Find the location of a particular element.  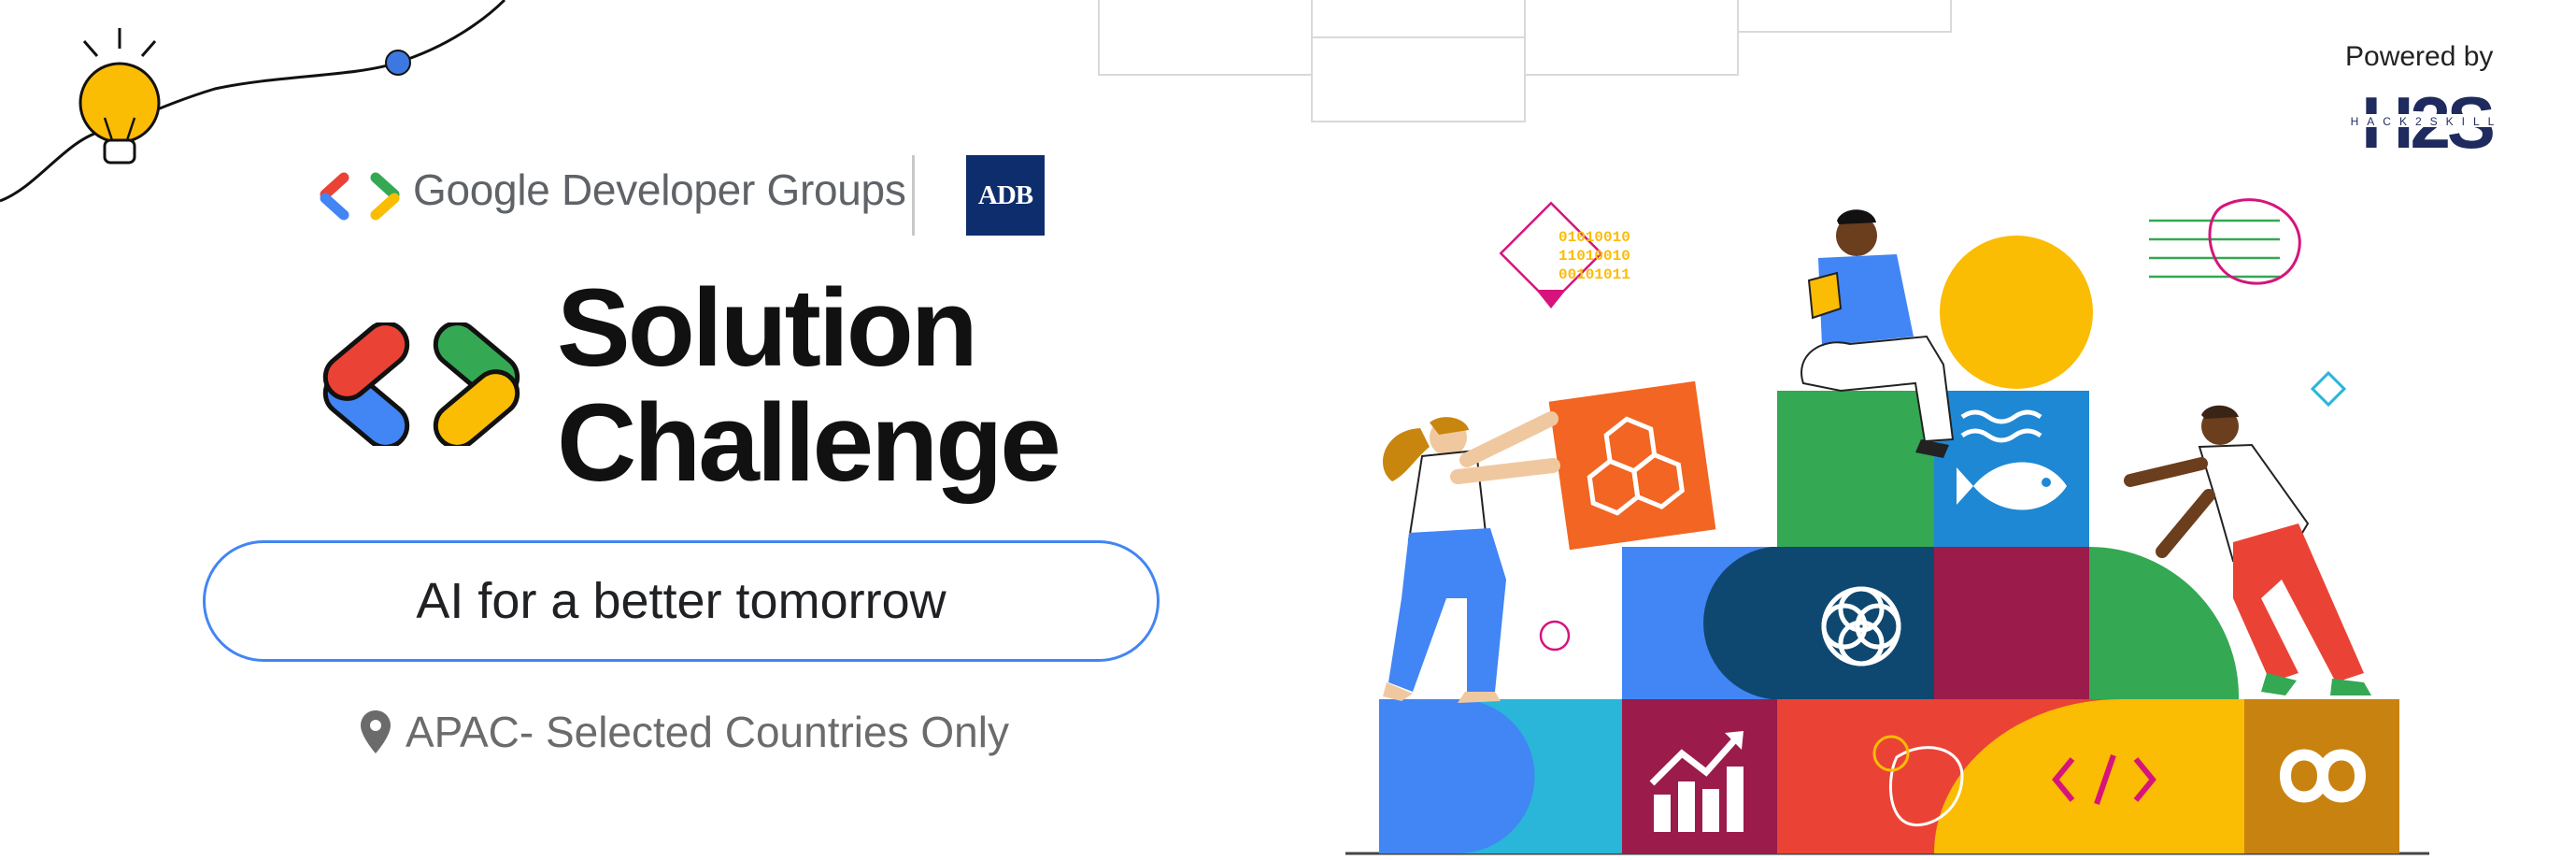

theme-pill: AI for a better tomorrow is located at coordinates (682, 601).